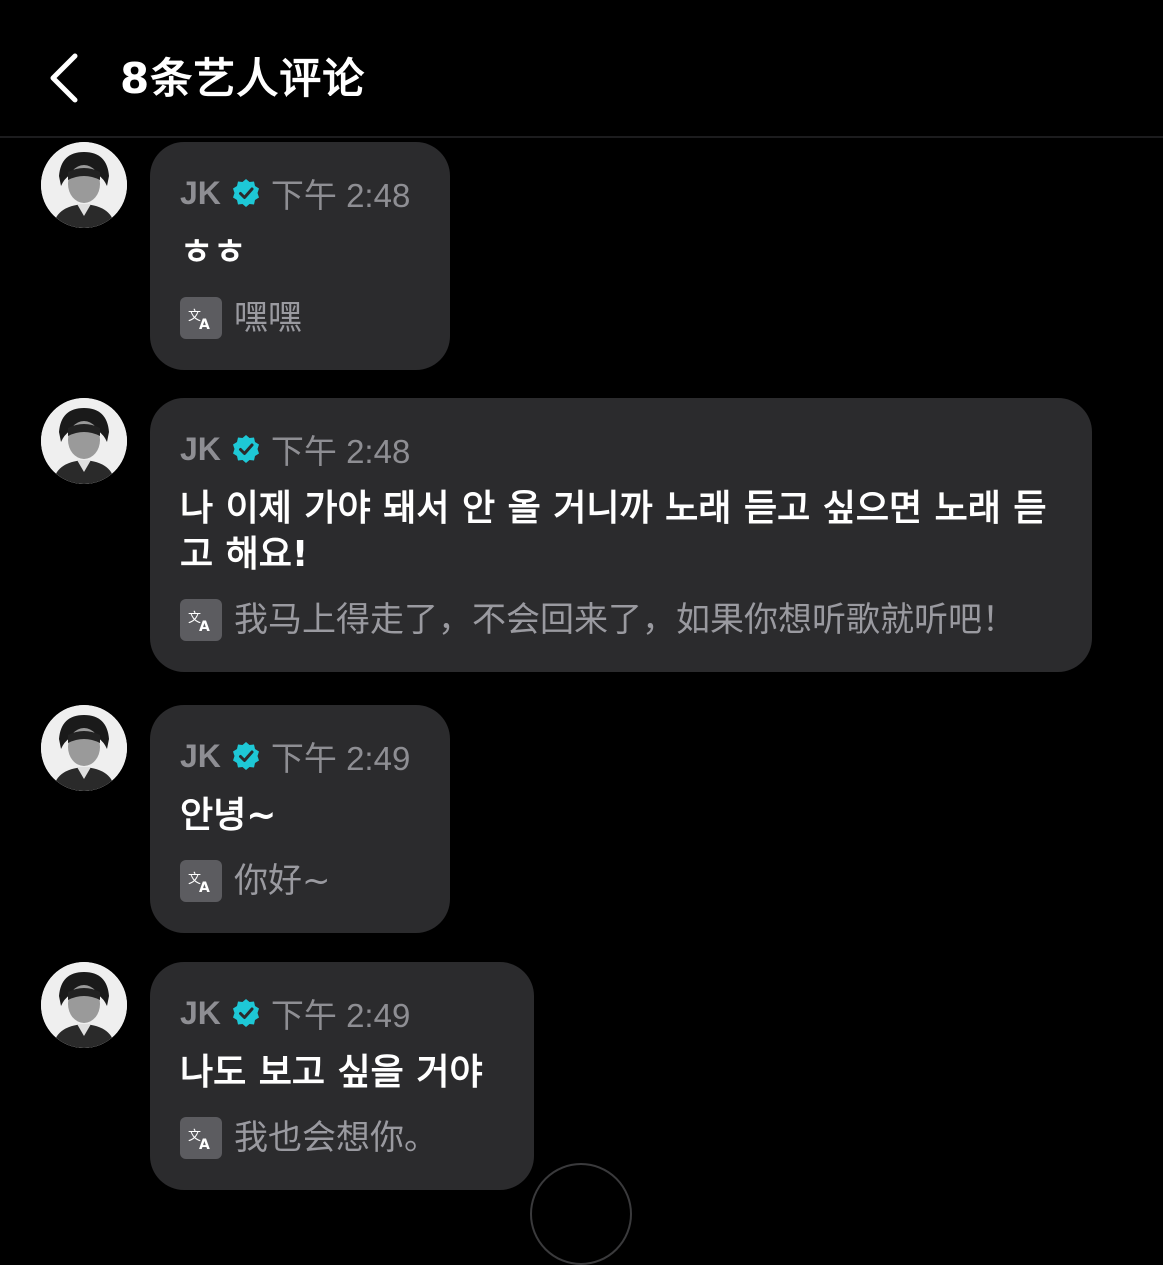 The image size is (1163, 1265). Describe the element at coordinates (243, 78) in the screenshot. I see `page-title: 8条艺人评论` at that location.